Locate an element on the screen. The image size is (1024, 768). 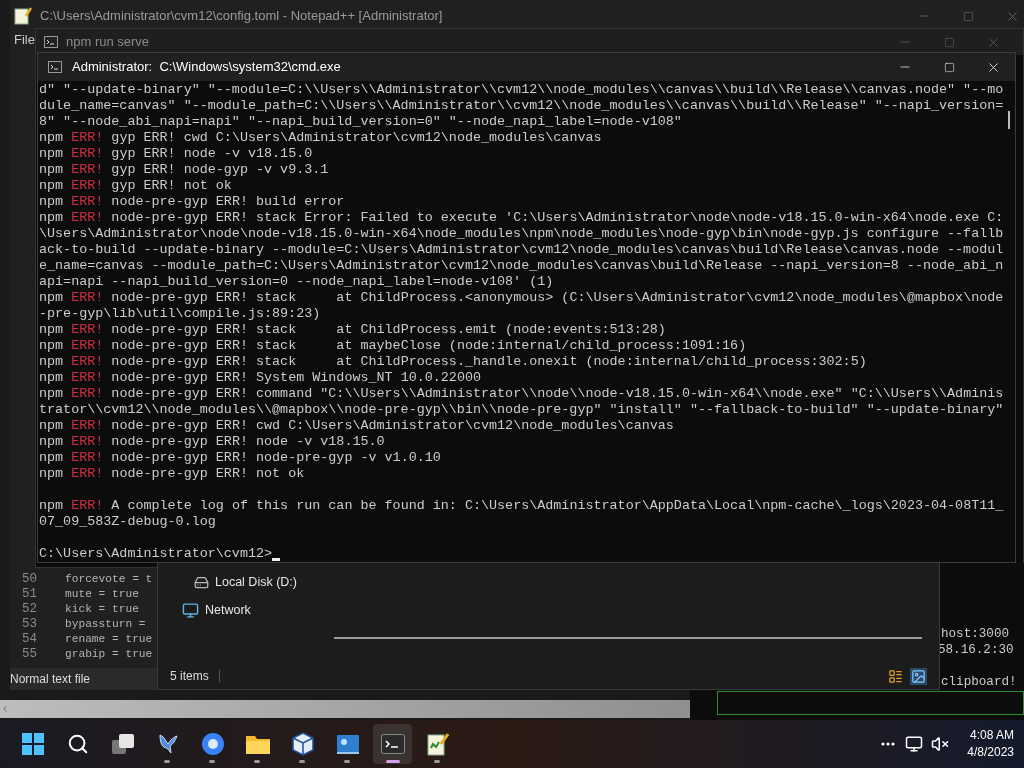
overlapping-squares-icon is located at coordinates (122, 744).